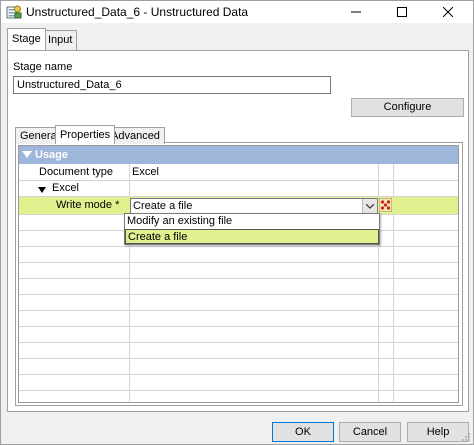  What do you see at coordinates (87, 205) in the screenshot?
I see `property-name-write-mode: Write mode *` at bounding box center [87, 205].